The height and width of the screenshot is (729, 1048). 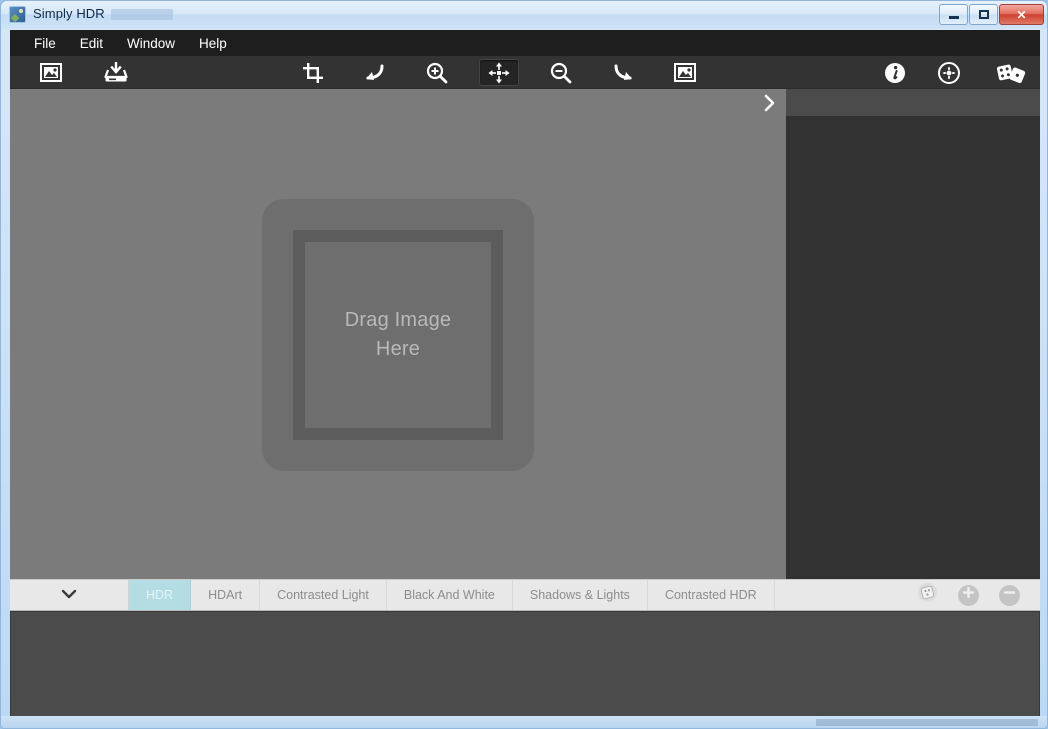 I want to click on settings-button, so click(x=949, y=72).